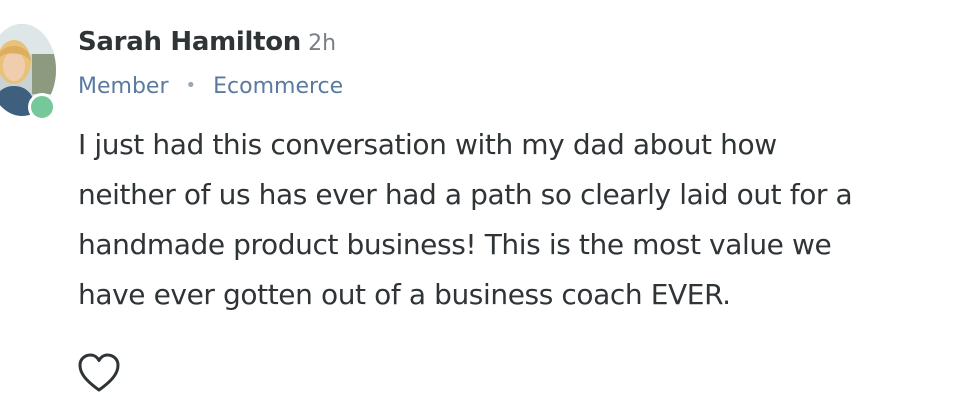  I want to click on online-status-indicator, so click(42, 107).